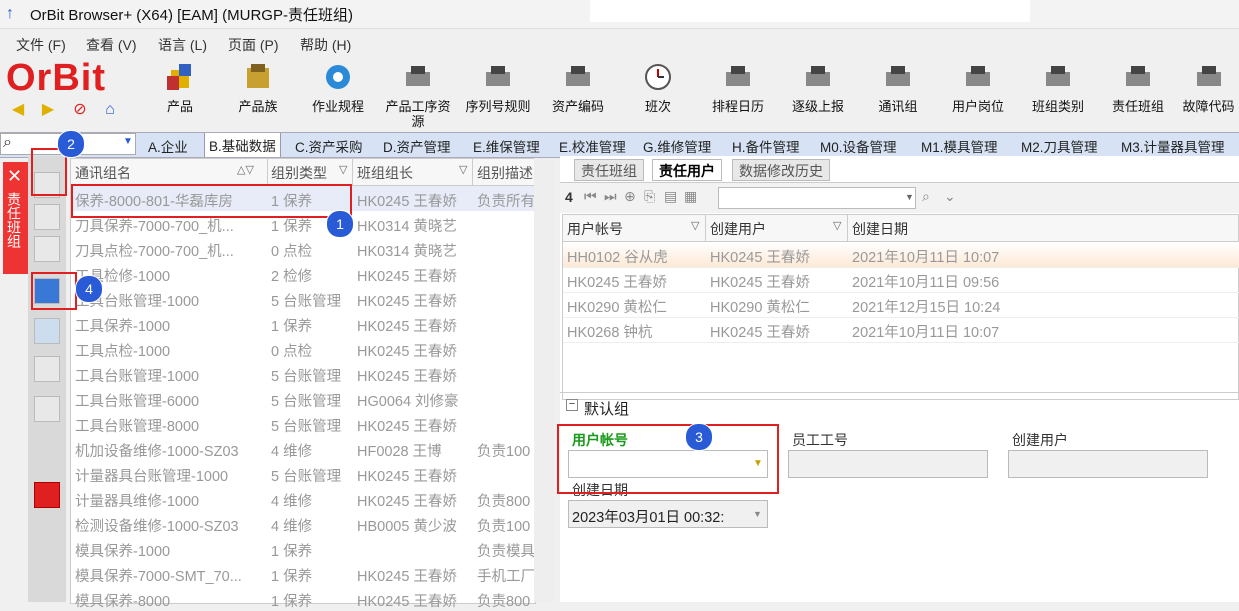 The width and height of the screenshot is (1239, 611). Describe the element at coordinates (880, 229) in the screenshot. I see `col-header-created-date: 创建日期` at that location.